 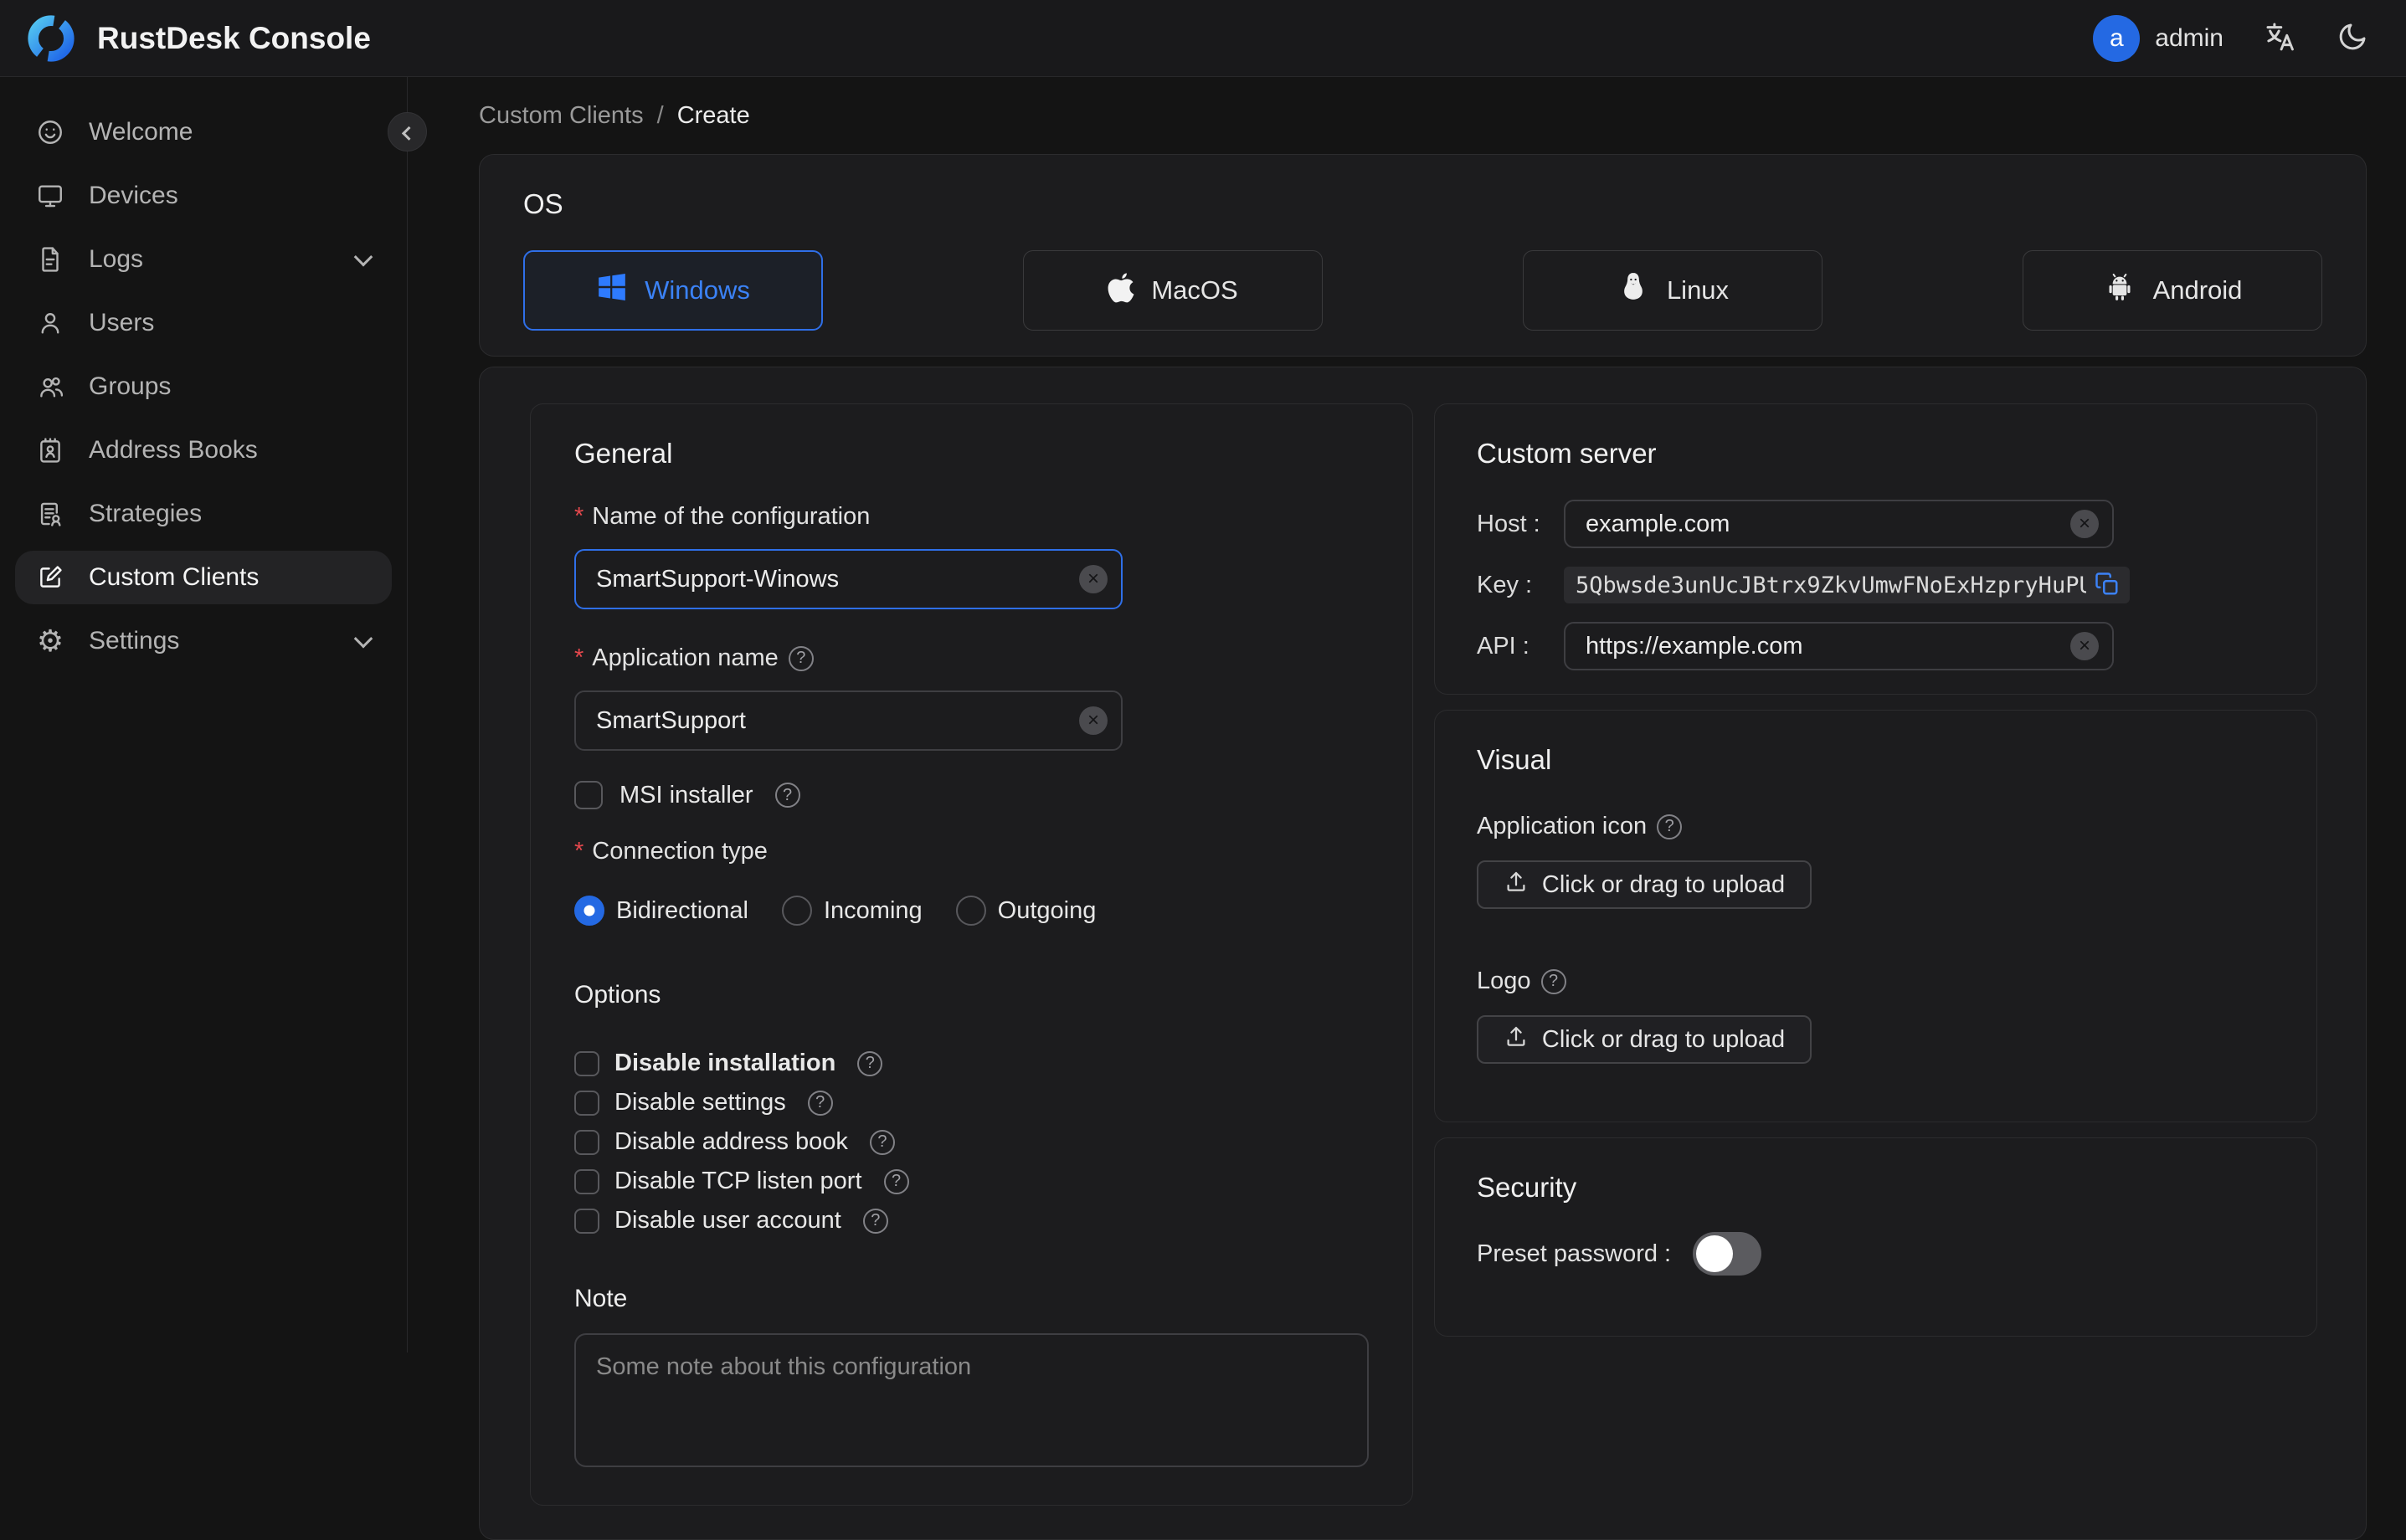 I want to click on disable-installation-checkbox, so click(x=586, y=1063).